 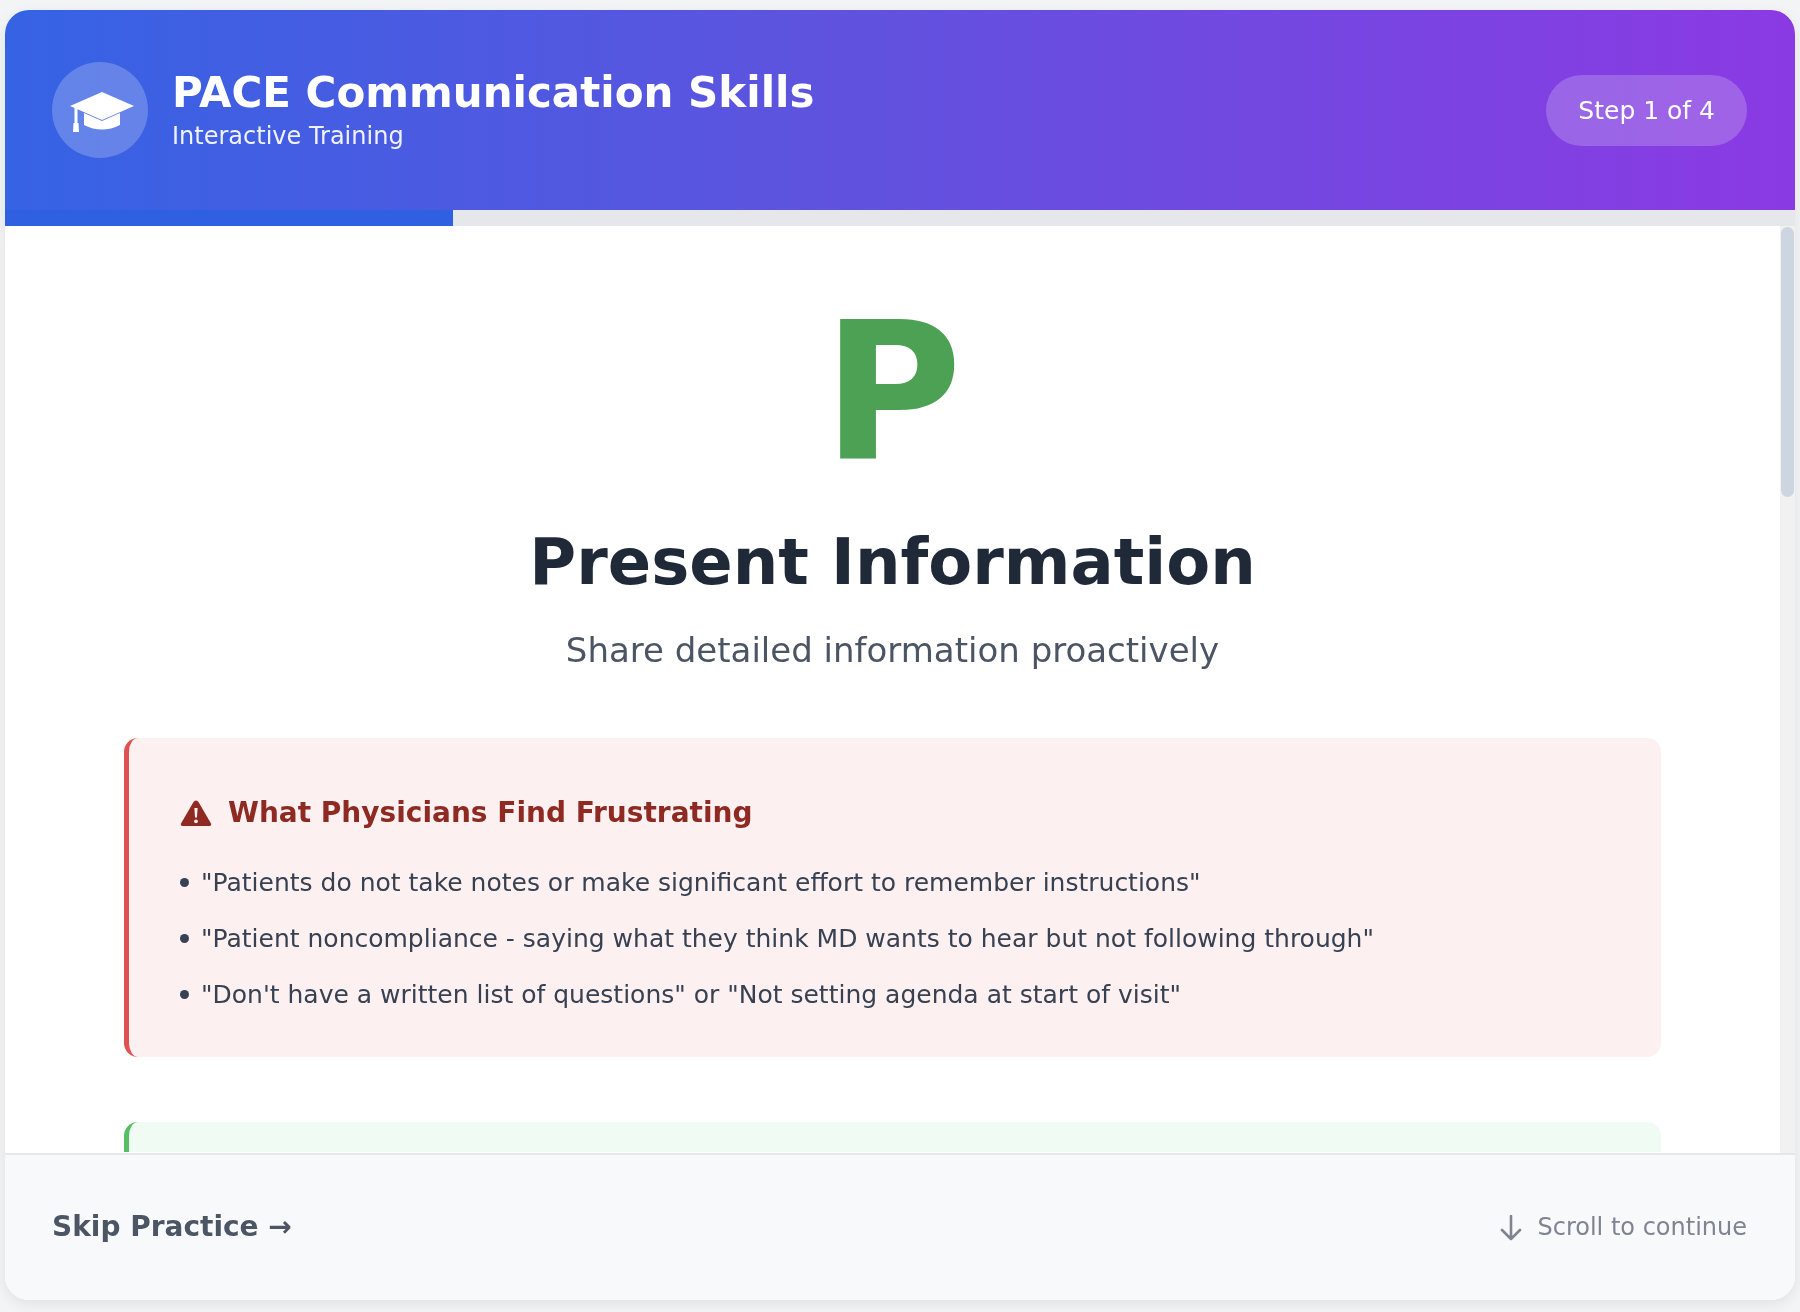 What do you see at coordinates (691, 995) in the screenshot?
I see `quote-text: "Don't have a written list of questions" or "Not setting agenda at start of visit"` at bounding box center [691, 995].